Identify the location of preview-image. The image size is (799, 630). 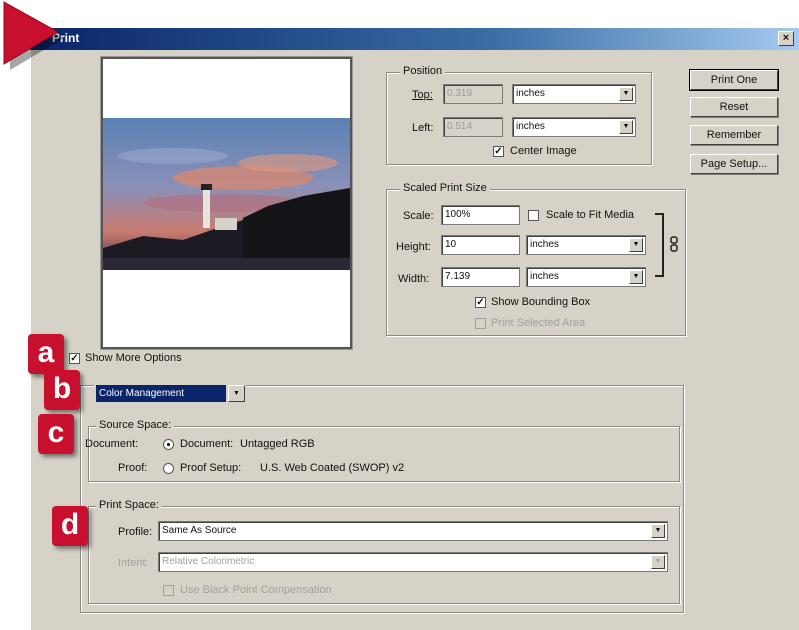
(226, 194).